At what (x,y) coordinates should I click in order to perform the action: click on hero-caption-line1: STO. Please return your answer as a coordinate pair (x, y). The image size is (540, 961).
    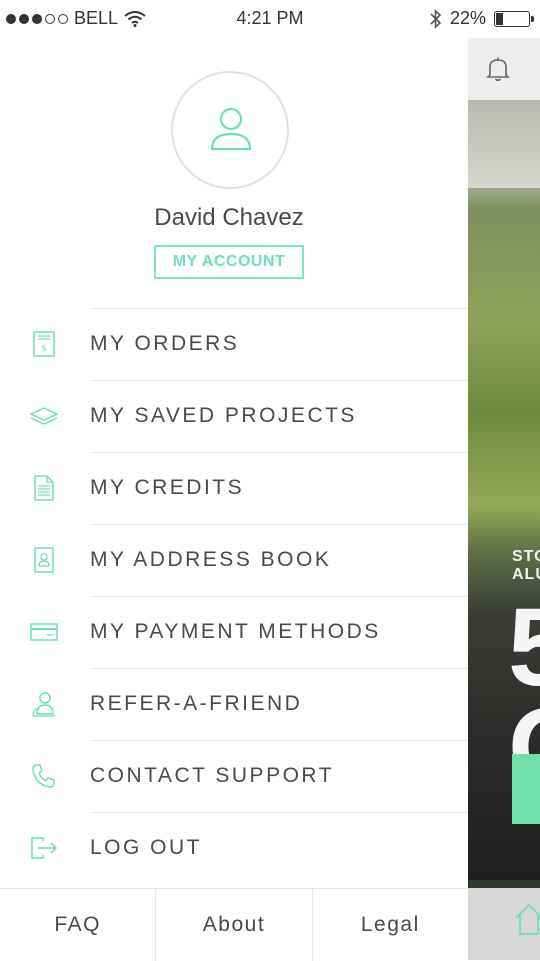
    Looking at the image, I should click on (526, 556).